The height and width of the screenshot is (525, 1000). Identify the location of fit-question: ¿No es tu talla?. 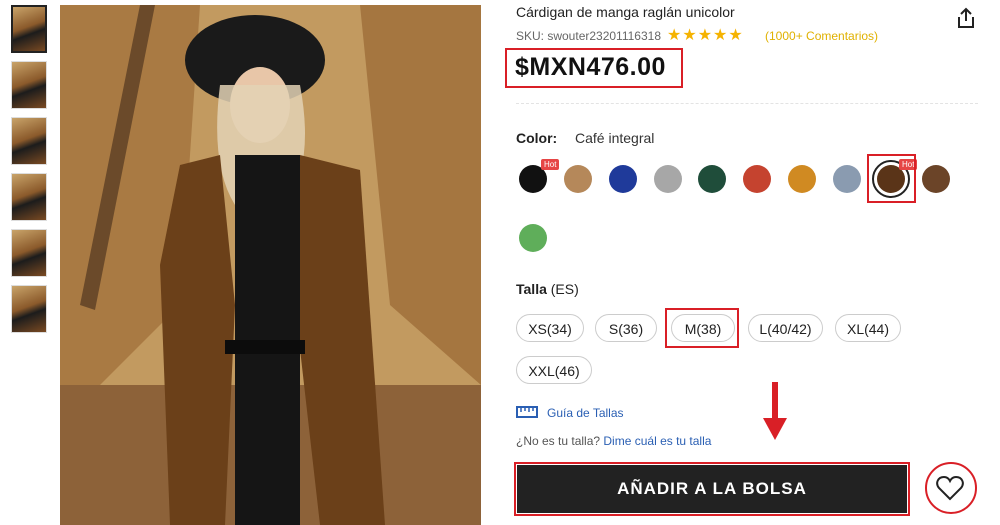
(558, 441).